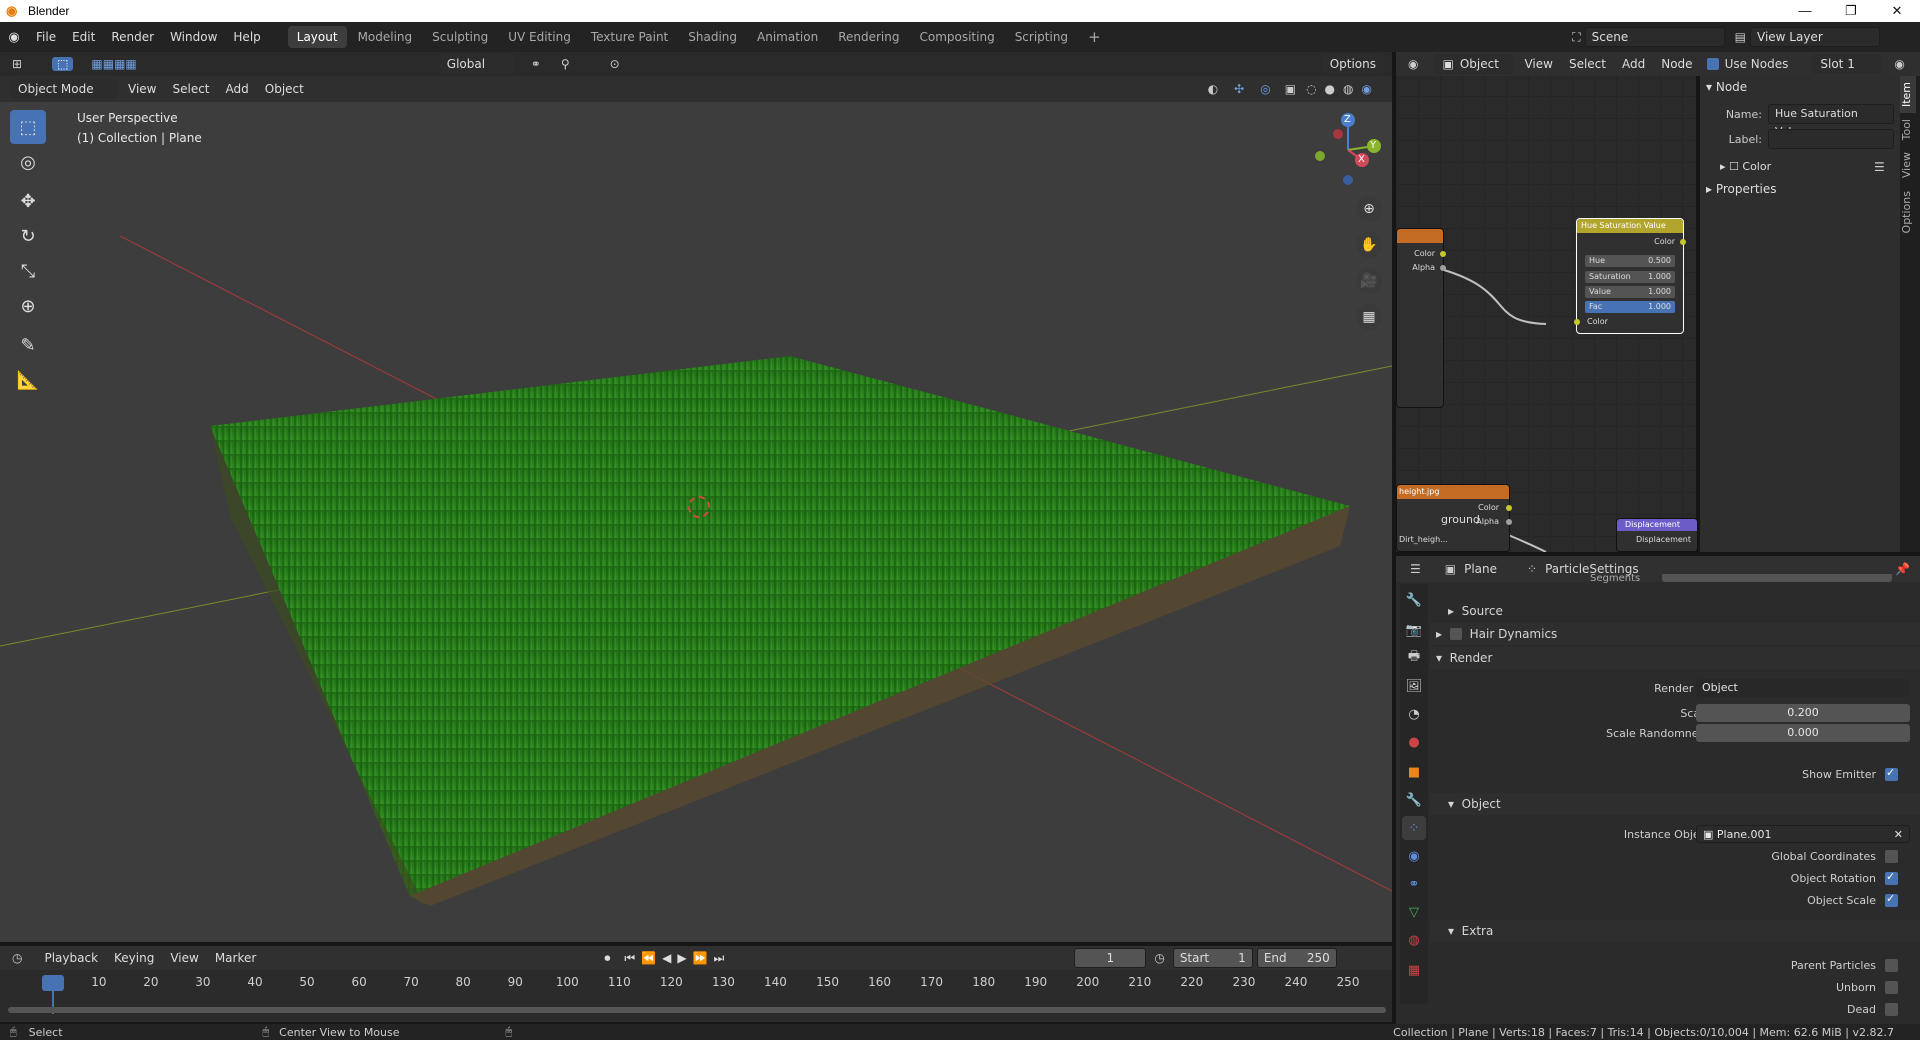 This screenshot has height=1040, width=1920. What do you see at coordinates (1414, 856) in the screenshot?
I see `physics-props-icon: ◉` at bounding box center [1414, 856].